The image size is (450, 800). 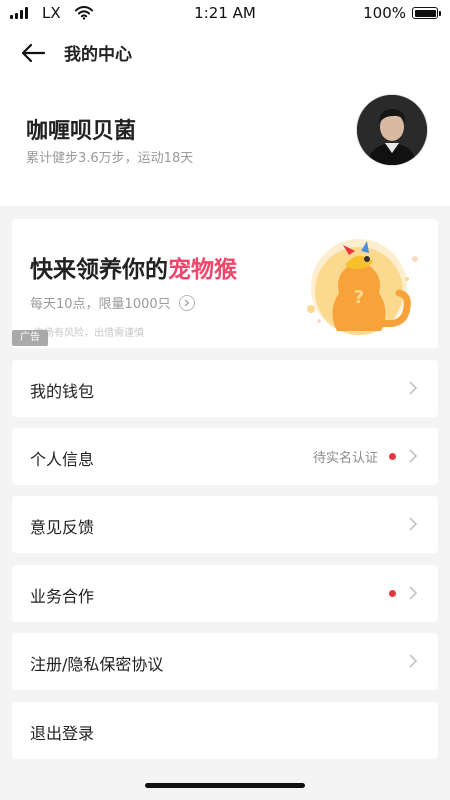 What do you see at coordinates (62, 391) in the screenshot?
I see `menu-item-label: 我的钱包` at bounding box center [62, 391].